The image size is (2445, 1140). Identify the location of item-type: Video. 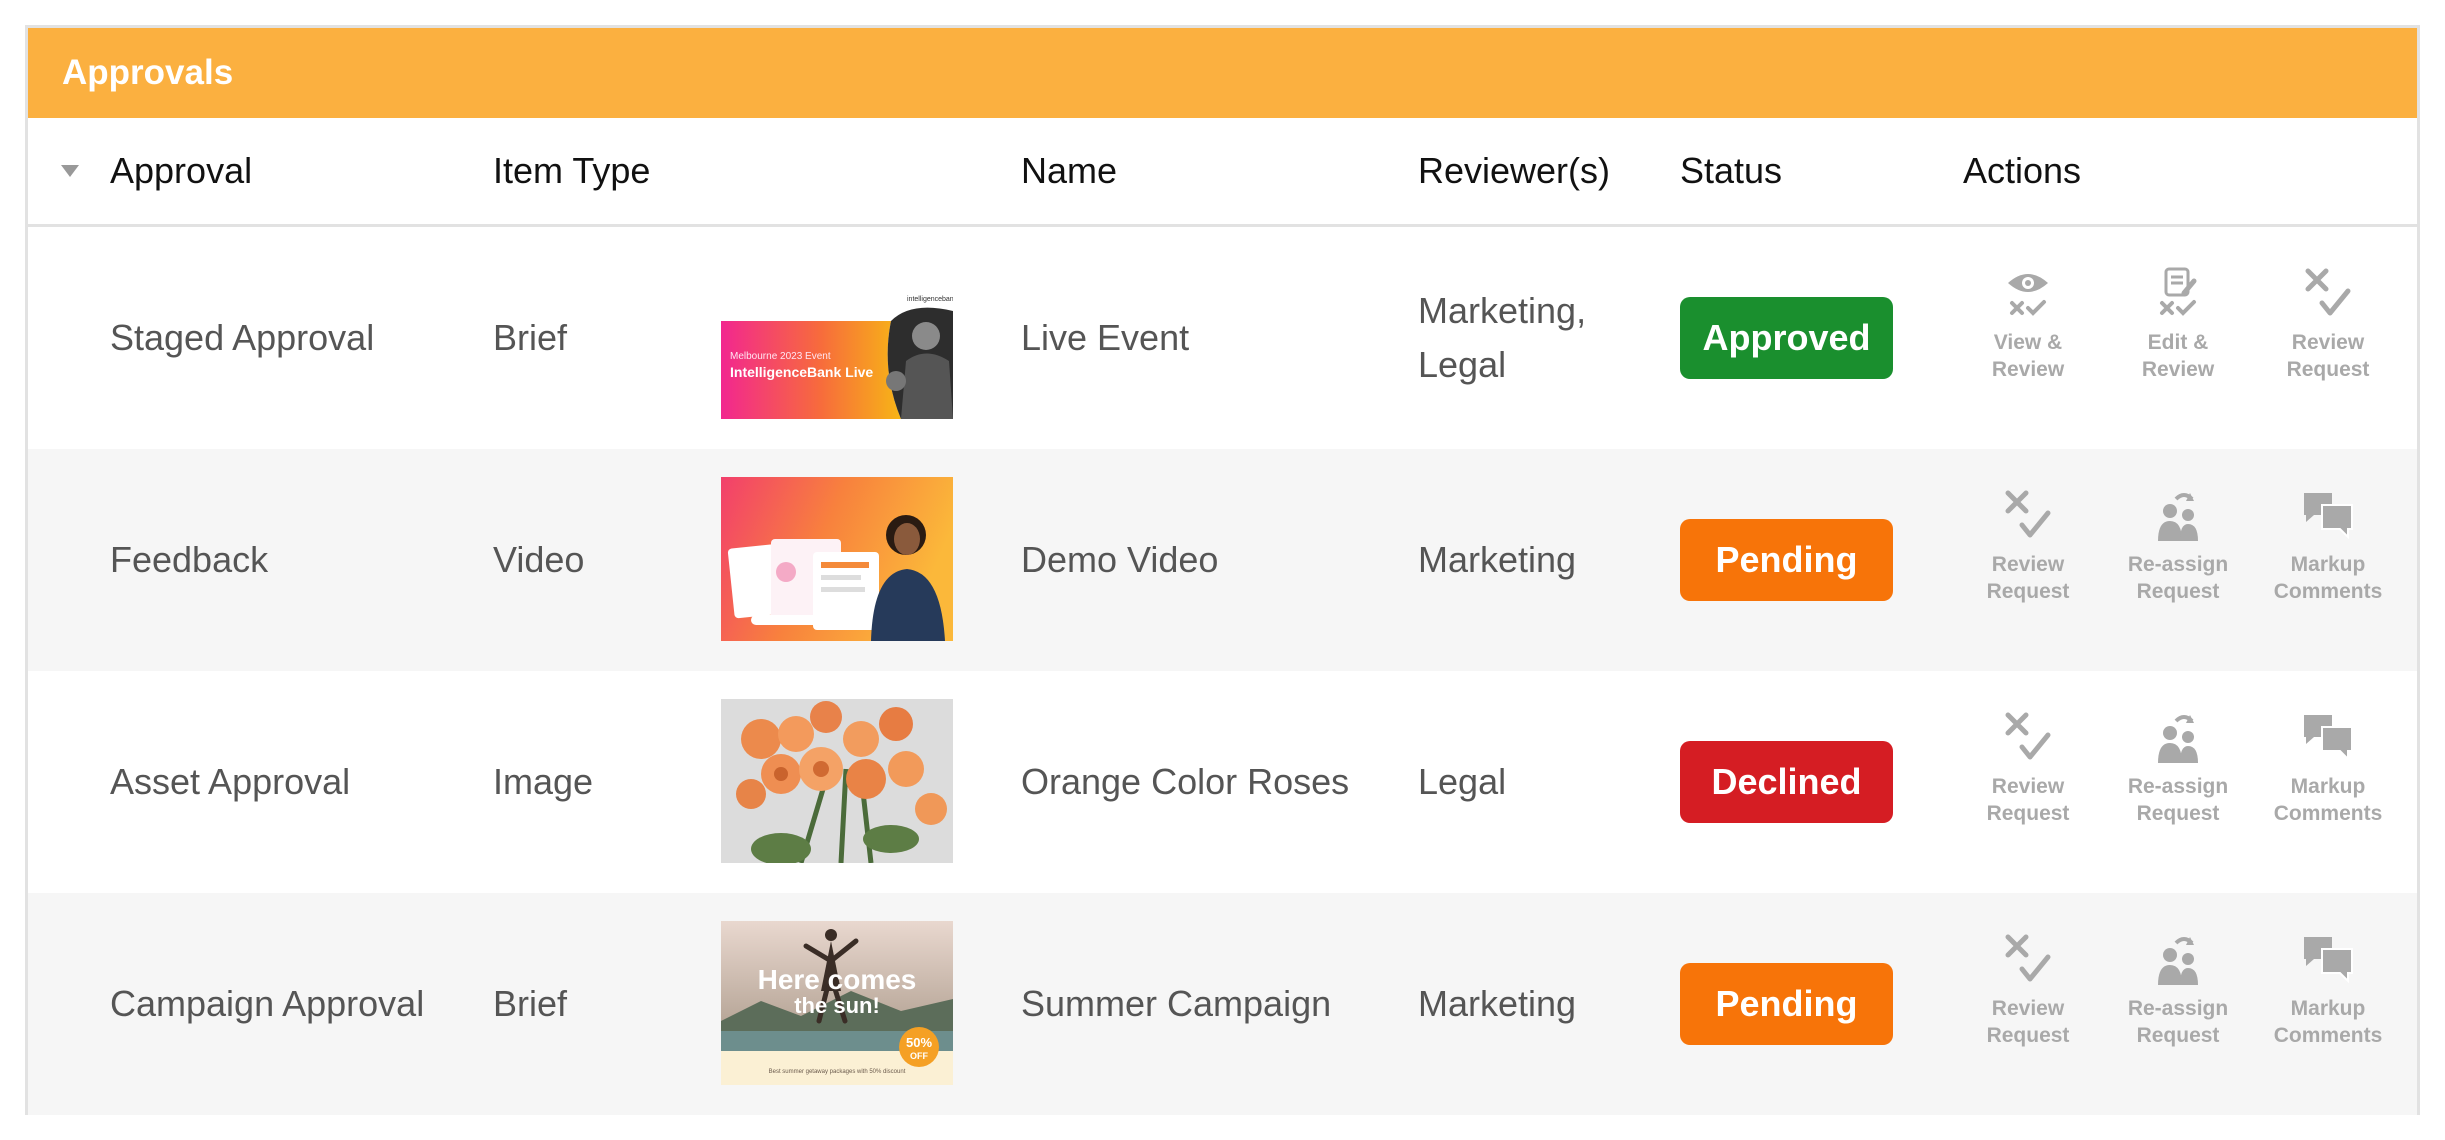
(539, 559).